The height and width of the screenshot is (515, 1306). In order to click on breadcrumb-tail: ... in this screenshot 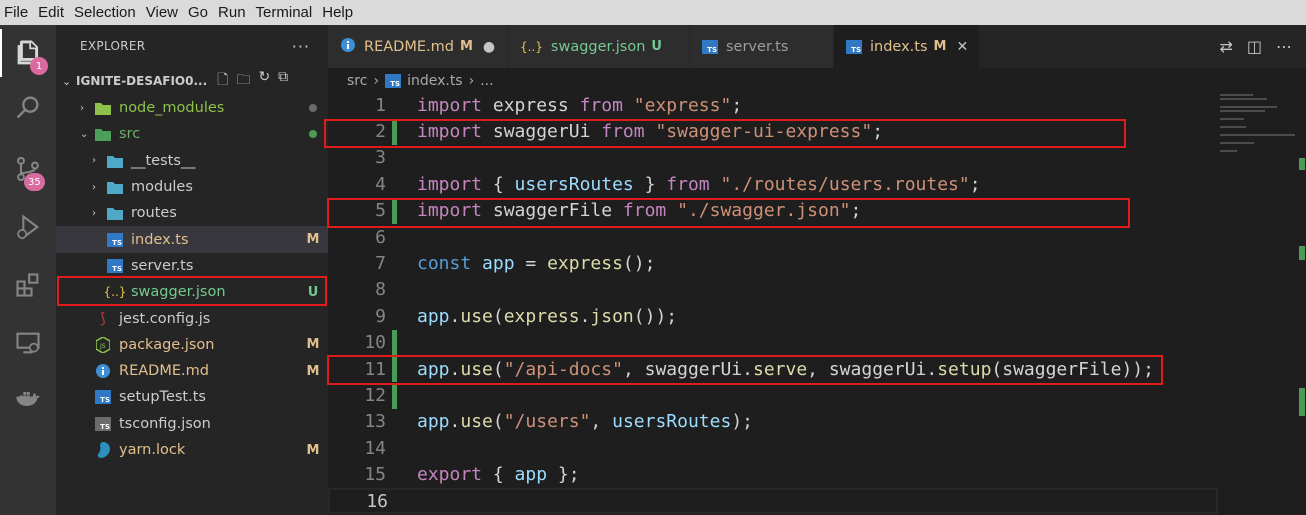, I will do `click(486, 81)`.